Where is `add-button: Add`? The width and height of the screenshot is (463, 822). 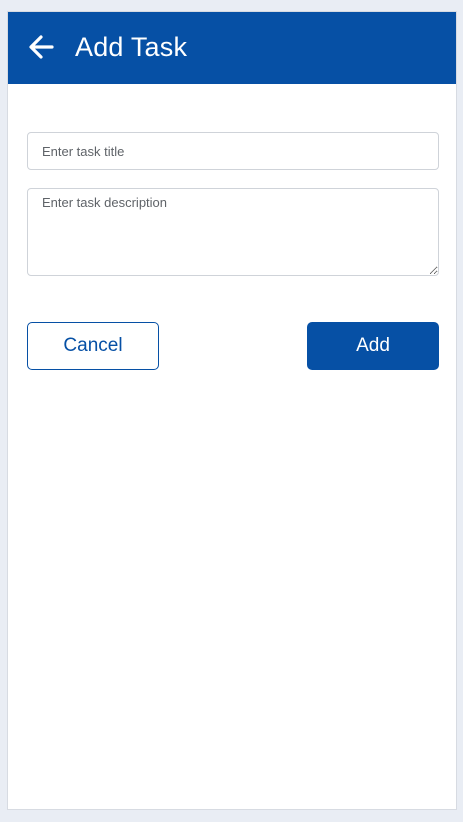 add-button: Add is located at coordinates (373, 346).